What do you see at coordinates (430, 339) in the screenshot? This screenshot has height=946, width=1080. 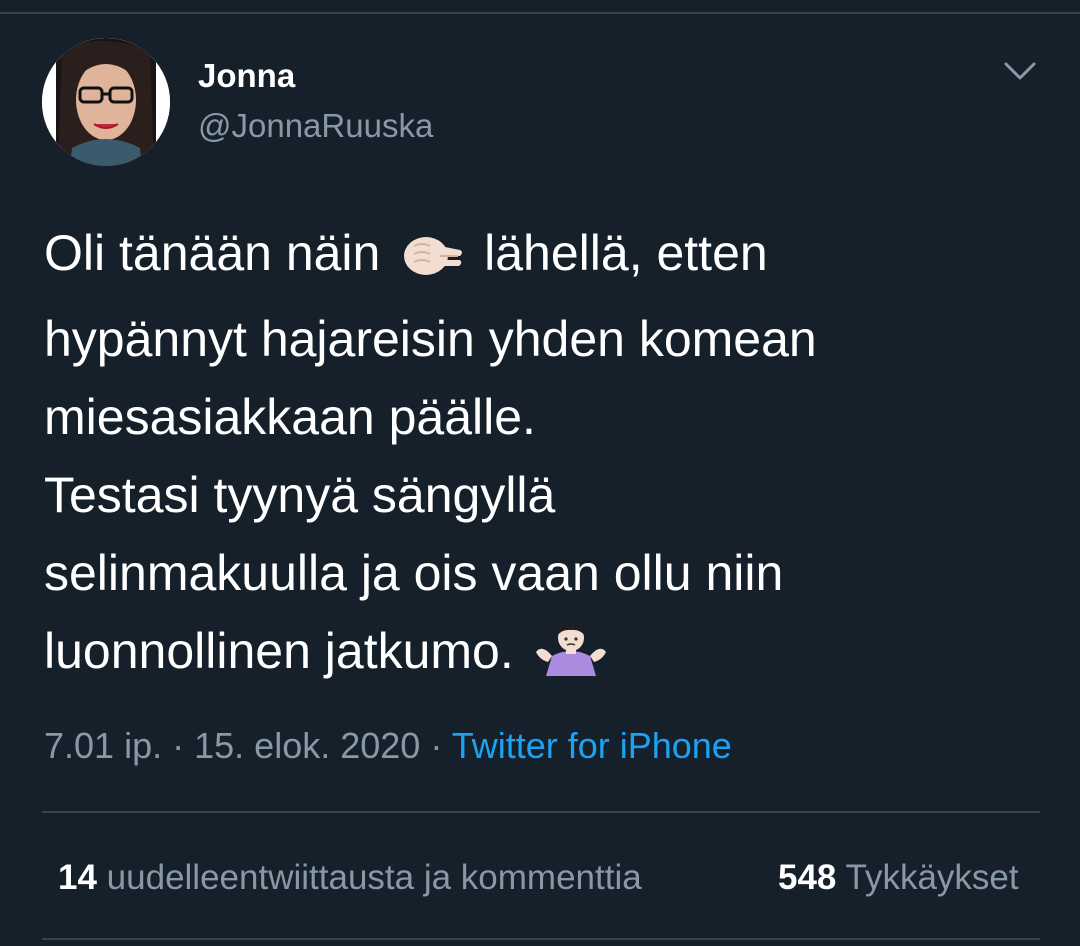 I see `tweet-line: hypännyt hajareisin yhden komean` at bounding box center [430, 339].